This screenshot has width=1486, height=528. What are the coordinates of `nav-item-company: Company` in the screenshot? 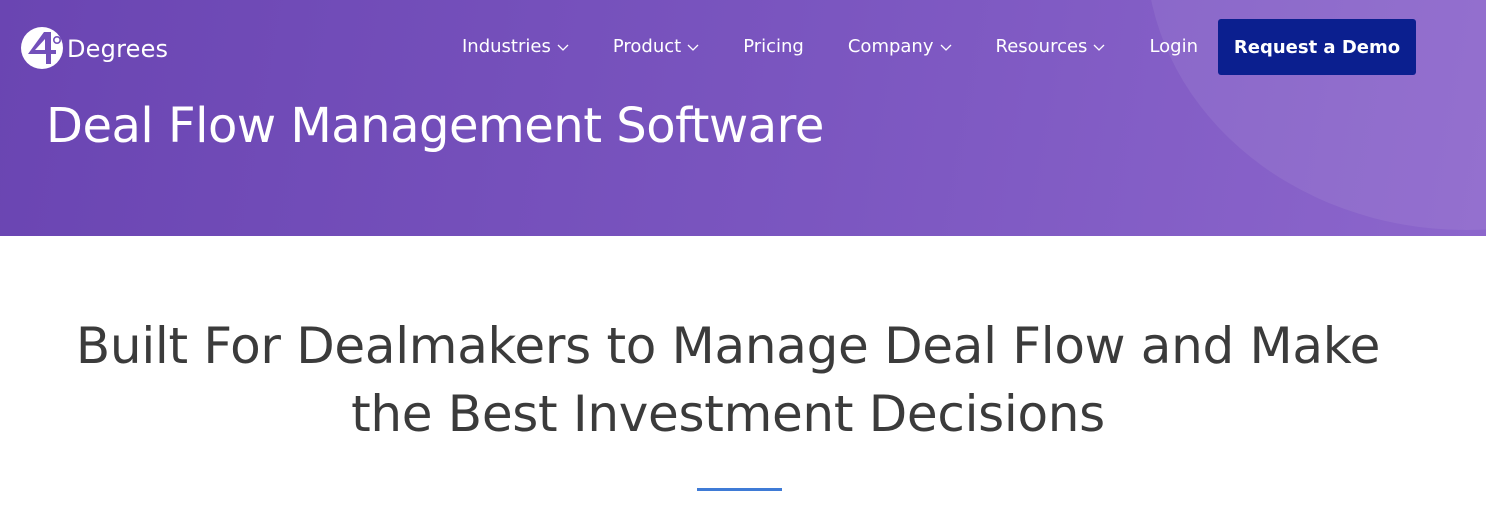 It's located at (900, 46).